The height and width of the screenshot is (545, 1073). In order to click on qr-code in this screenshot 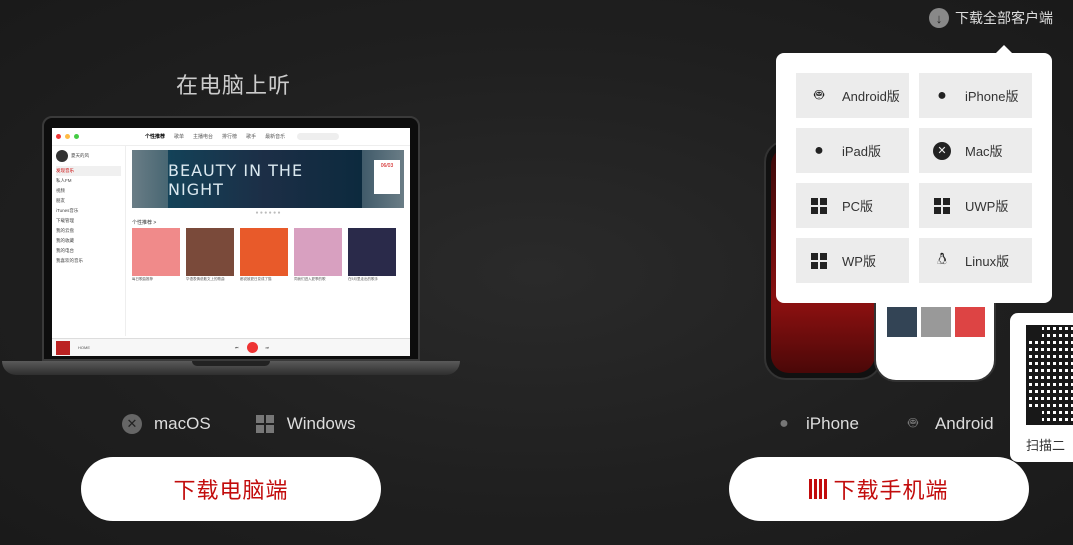, I will do `click(1049, 375)`.